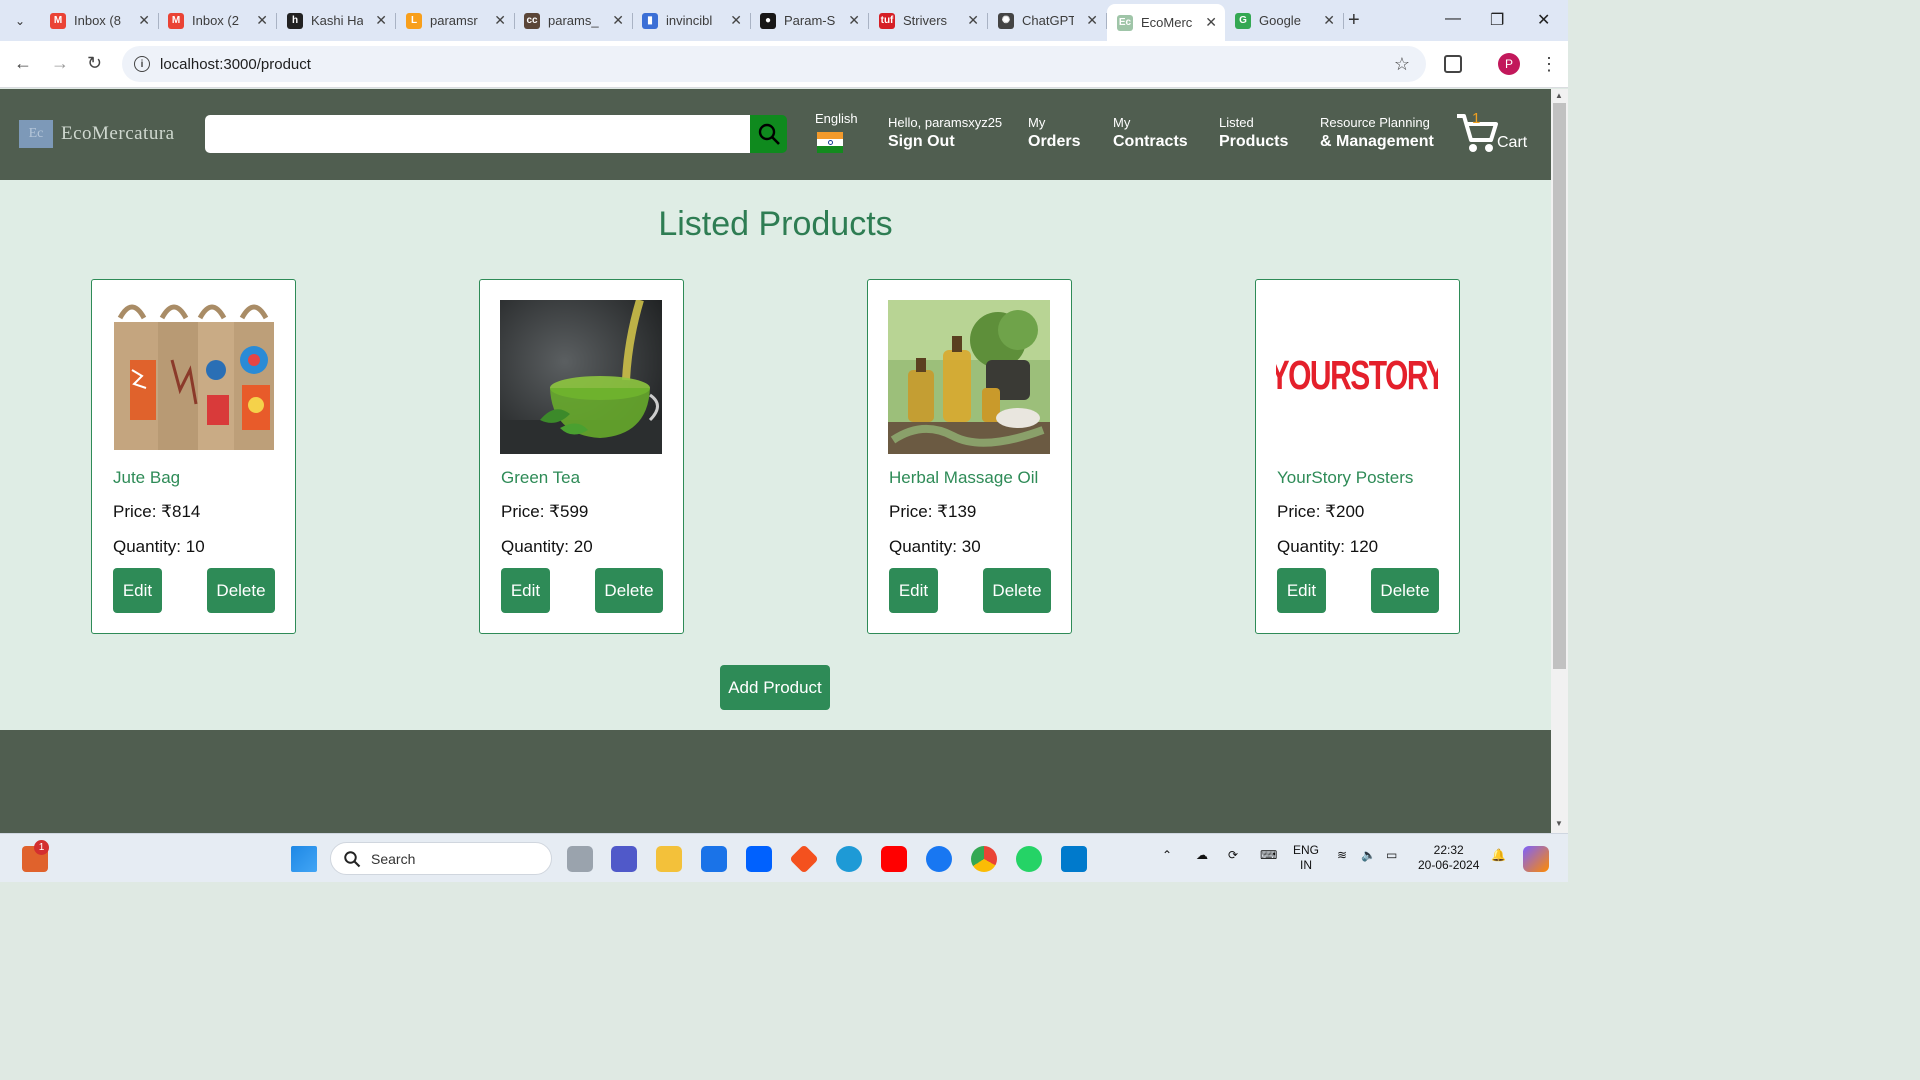  I want to click on tab-title: Inbox (8, so click(97, 20).